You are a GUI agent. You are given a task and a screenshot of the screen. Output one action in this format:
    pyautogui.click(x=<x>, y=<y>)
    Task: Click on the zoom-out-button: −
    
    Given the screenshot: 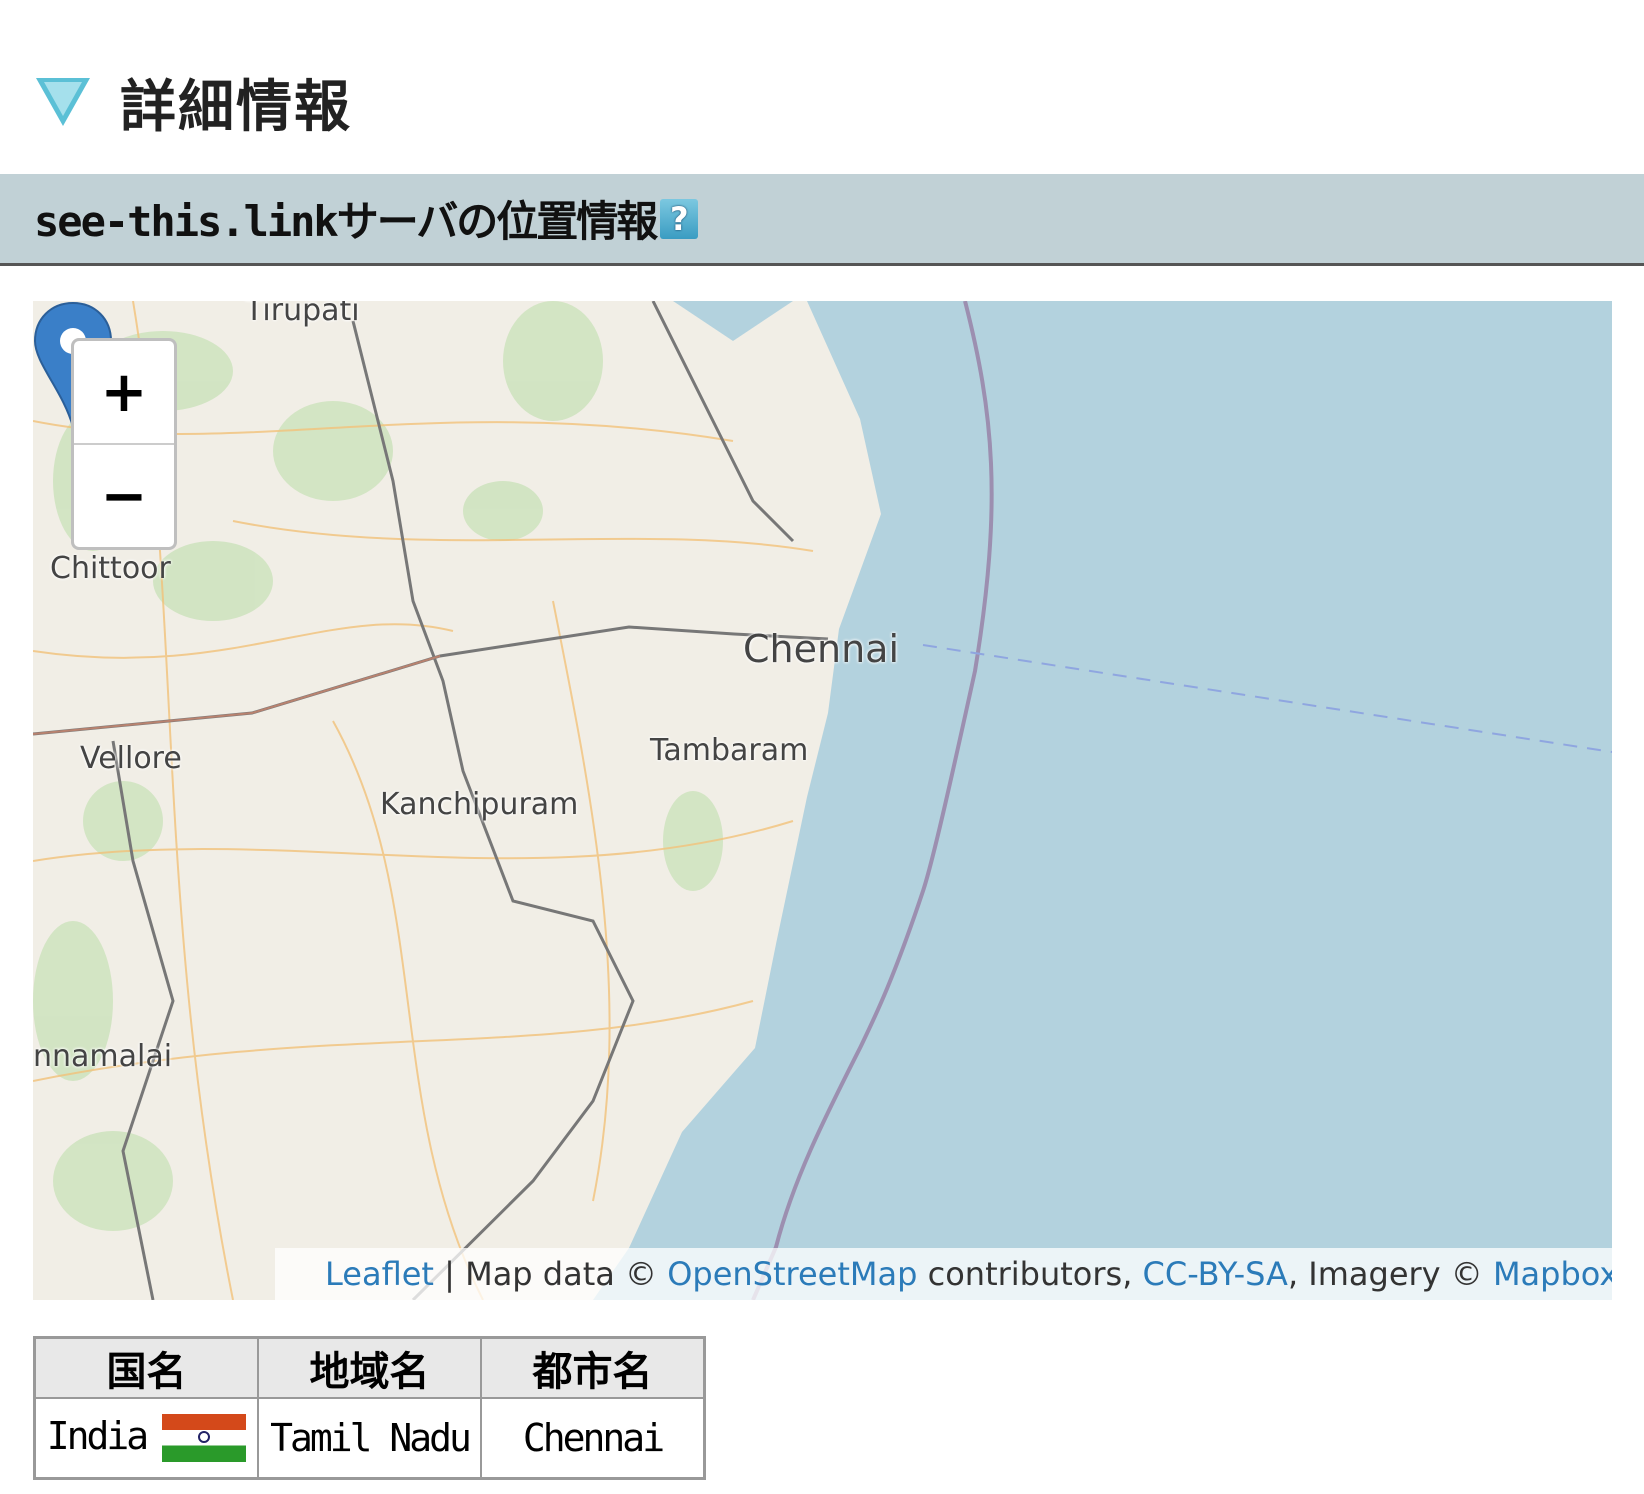 What is the action you would take?
    pyautogui.click(x=124, y=496)
    